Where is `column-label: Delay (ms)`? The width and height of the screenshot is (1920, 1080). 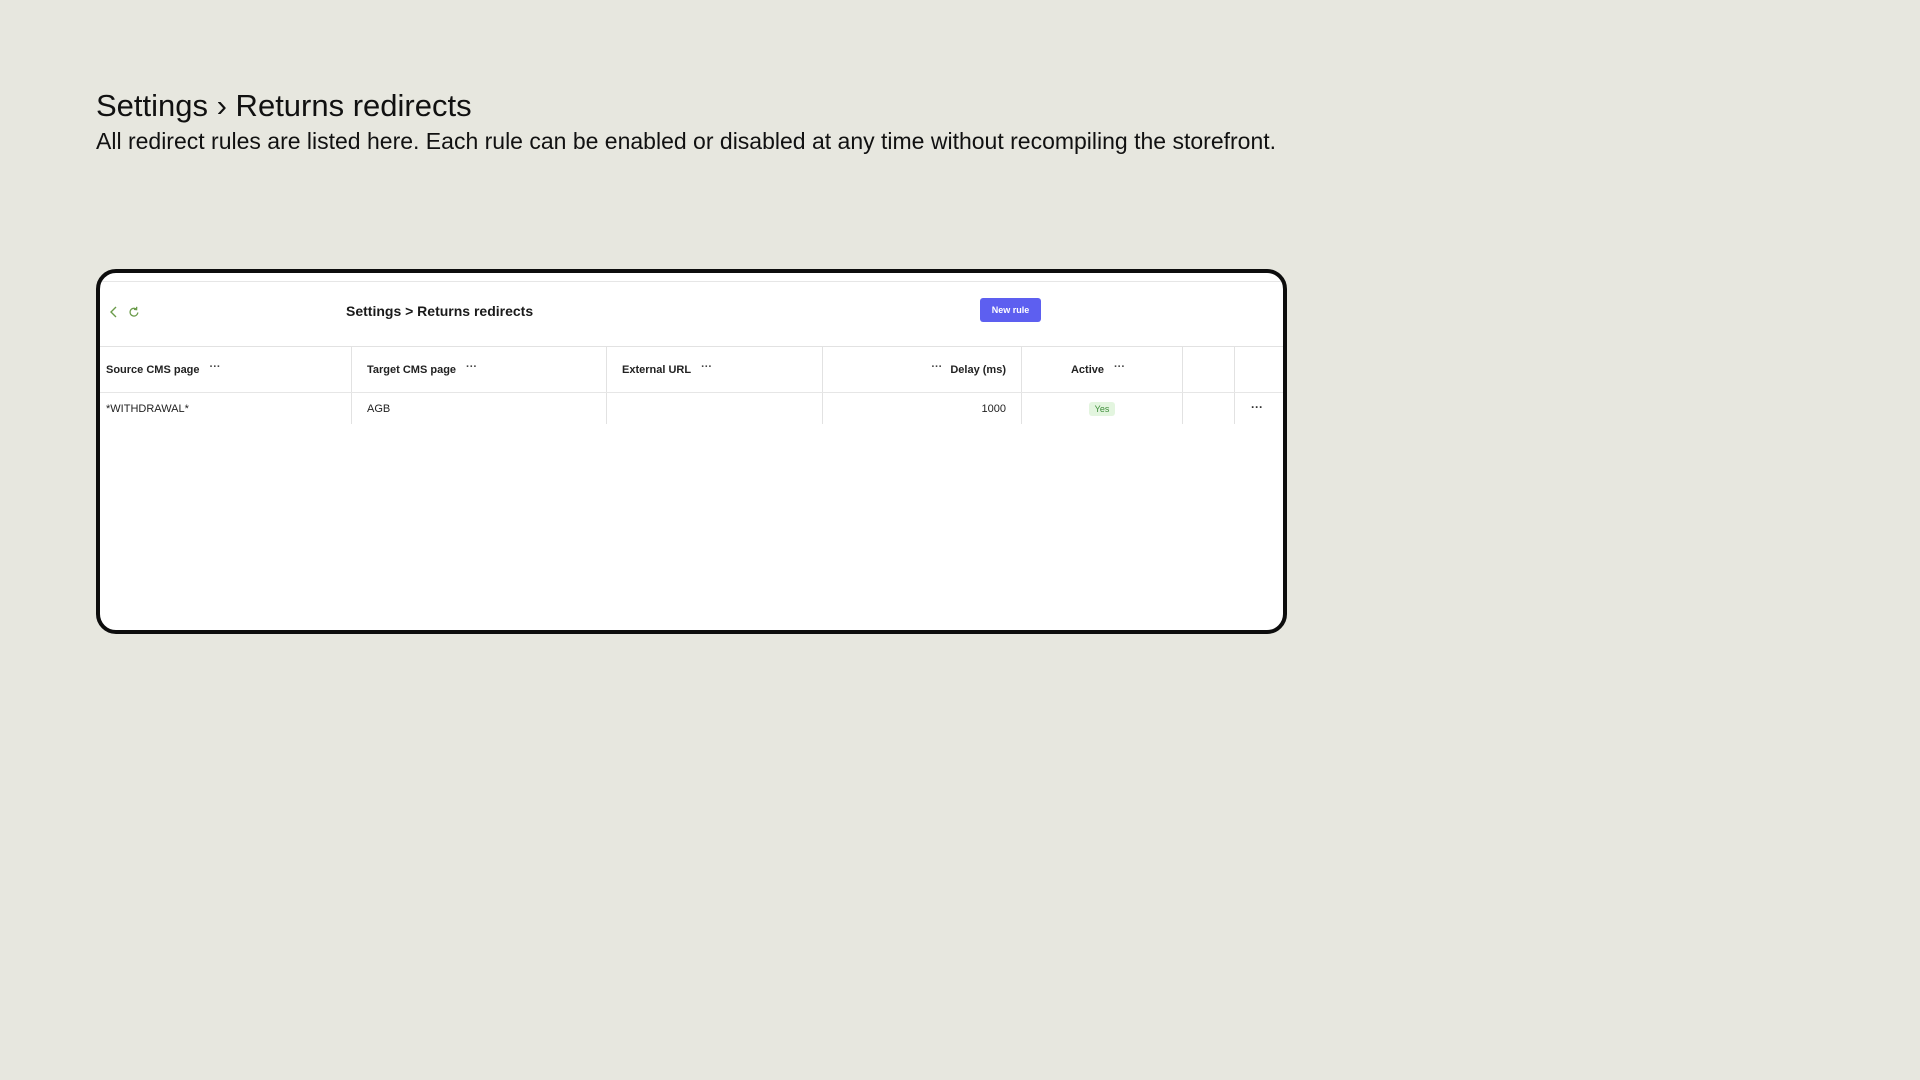
column-label: Delay (ms) is located at coordinates (978, 369).